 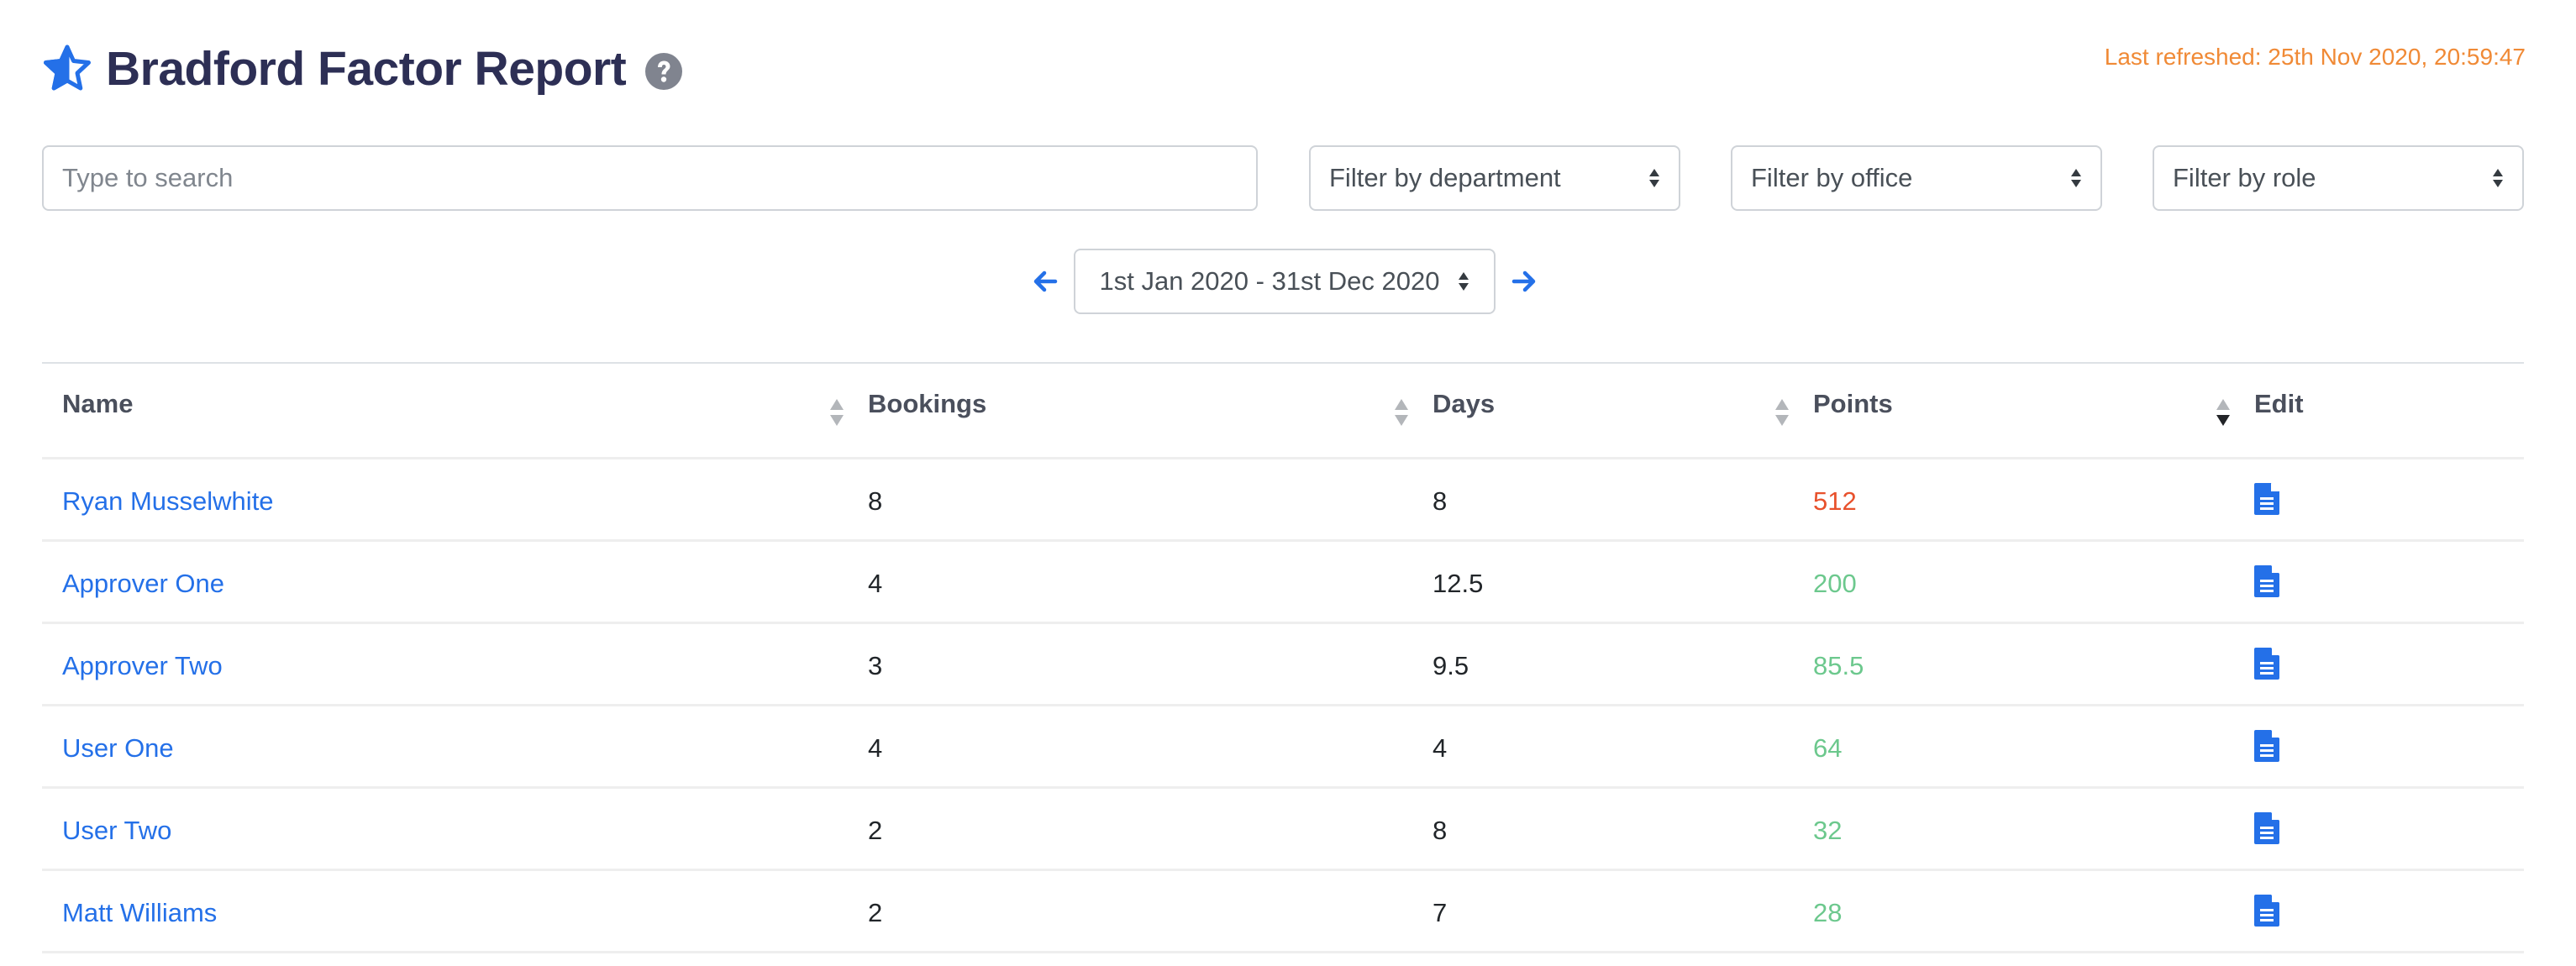 I want to click on days-value: 9.5, so click(x=1451, y=665).